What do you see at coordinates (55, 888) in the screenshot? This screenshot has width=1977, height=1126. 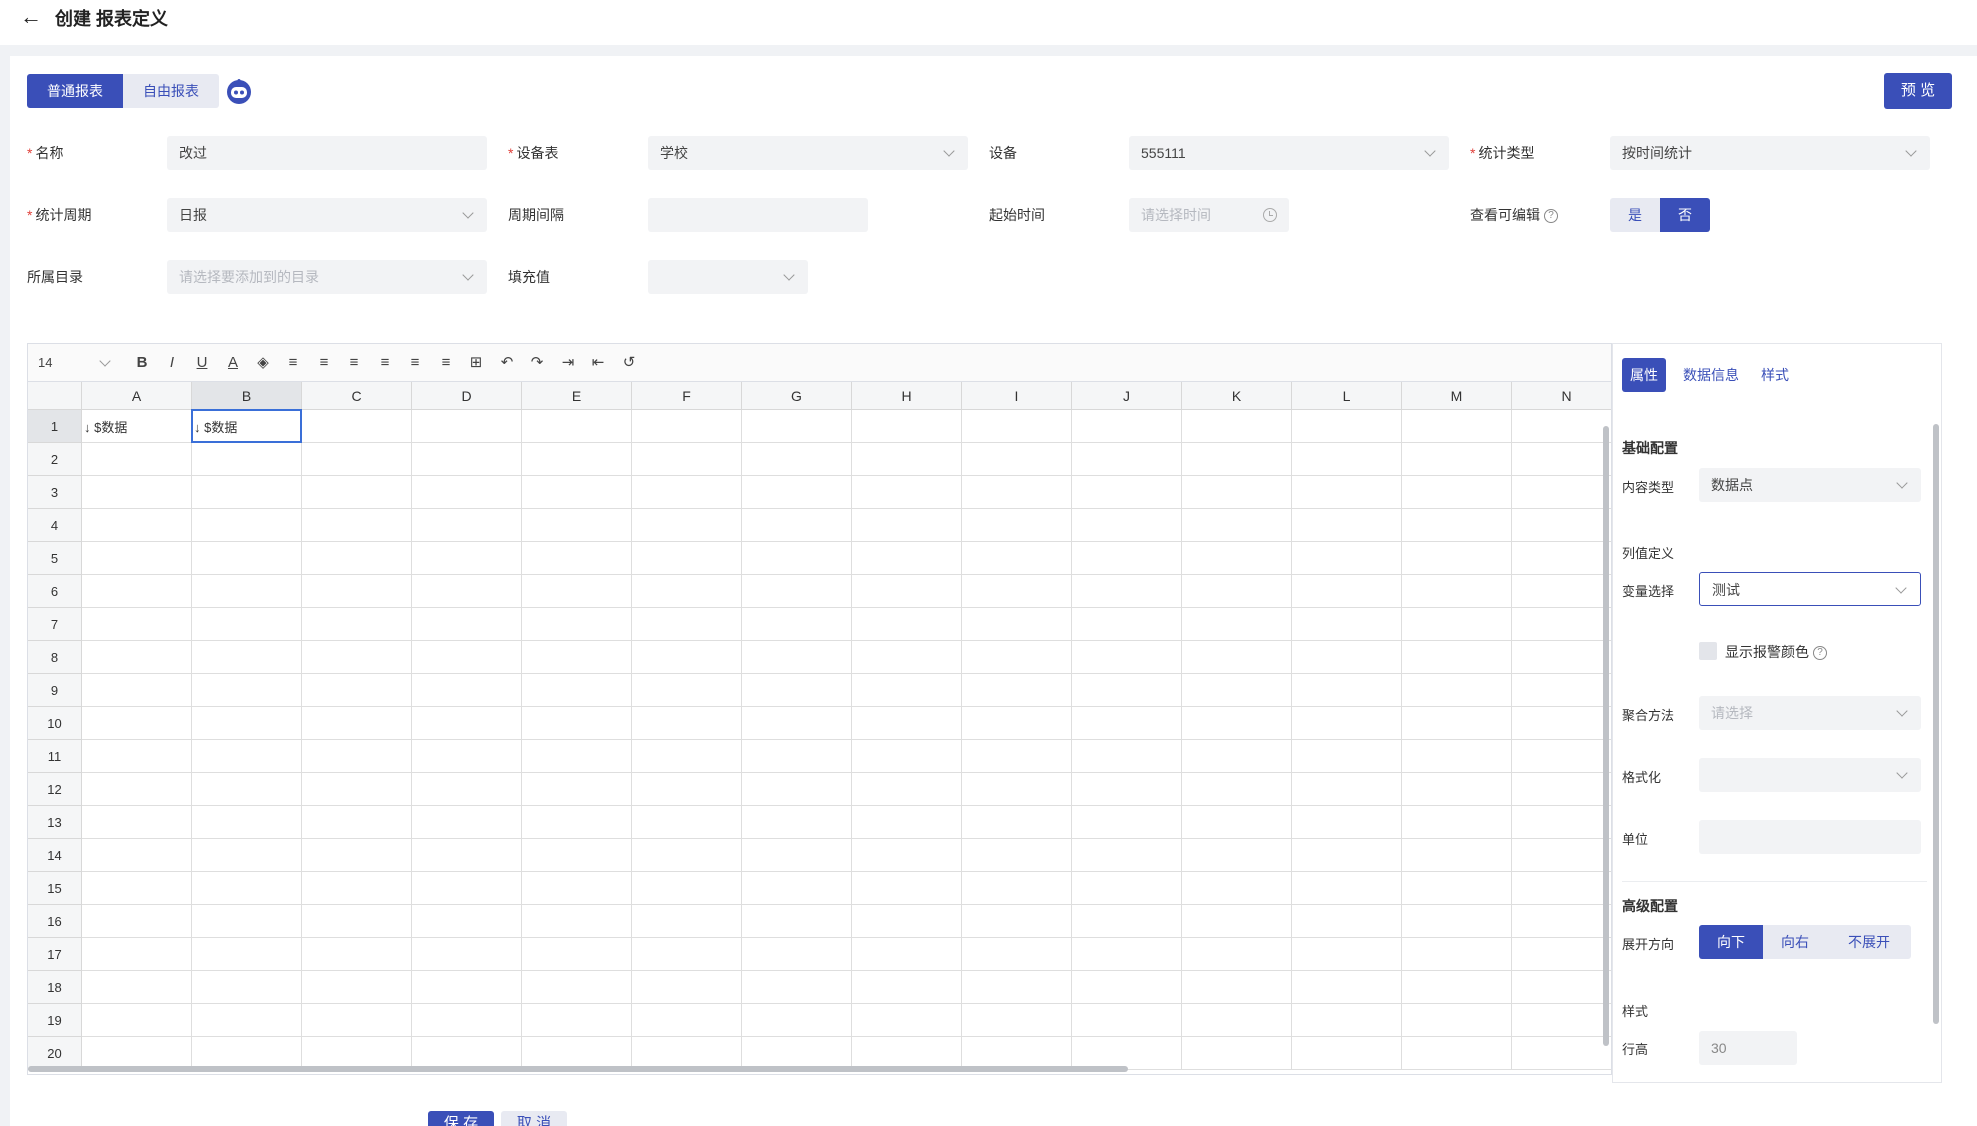 I see `row-header: 15` at bounding box center [55, 888].